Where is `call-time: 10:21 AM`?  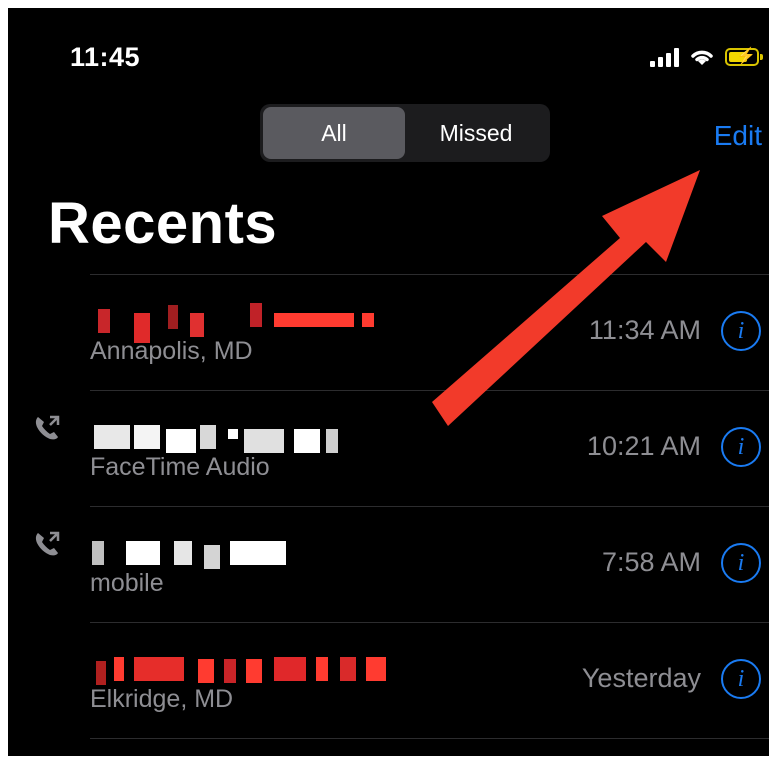 call-time: 10:21 AM is located at coordinates (643, 446).